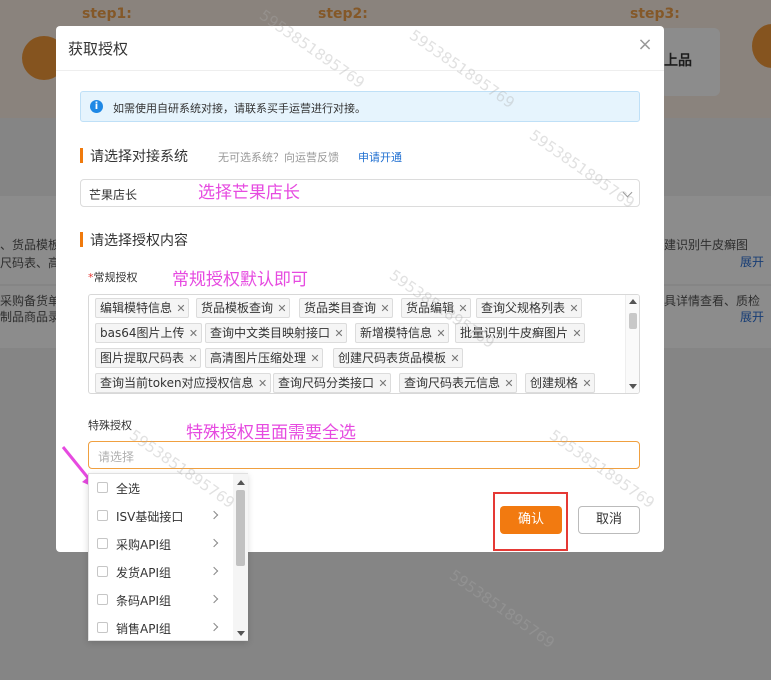 This screenshot has width=771, height=680. I want to click on dropdown-item-label: 销售API组, so click(143, 629).